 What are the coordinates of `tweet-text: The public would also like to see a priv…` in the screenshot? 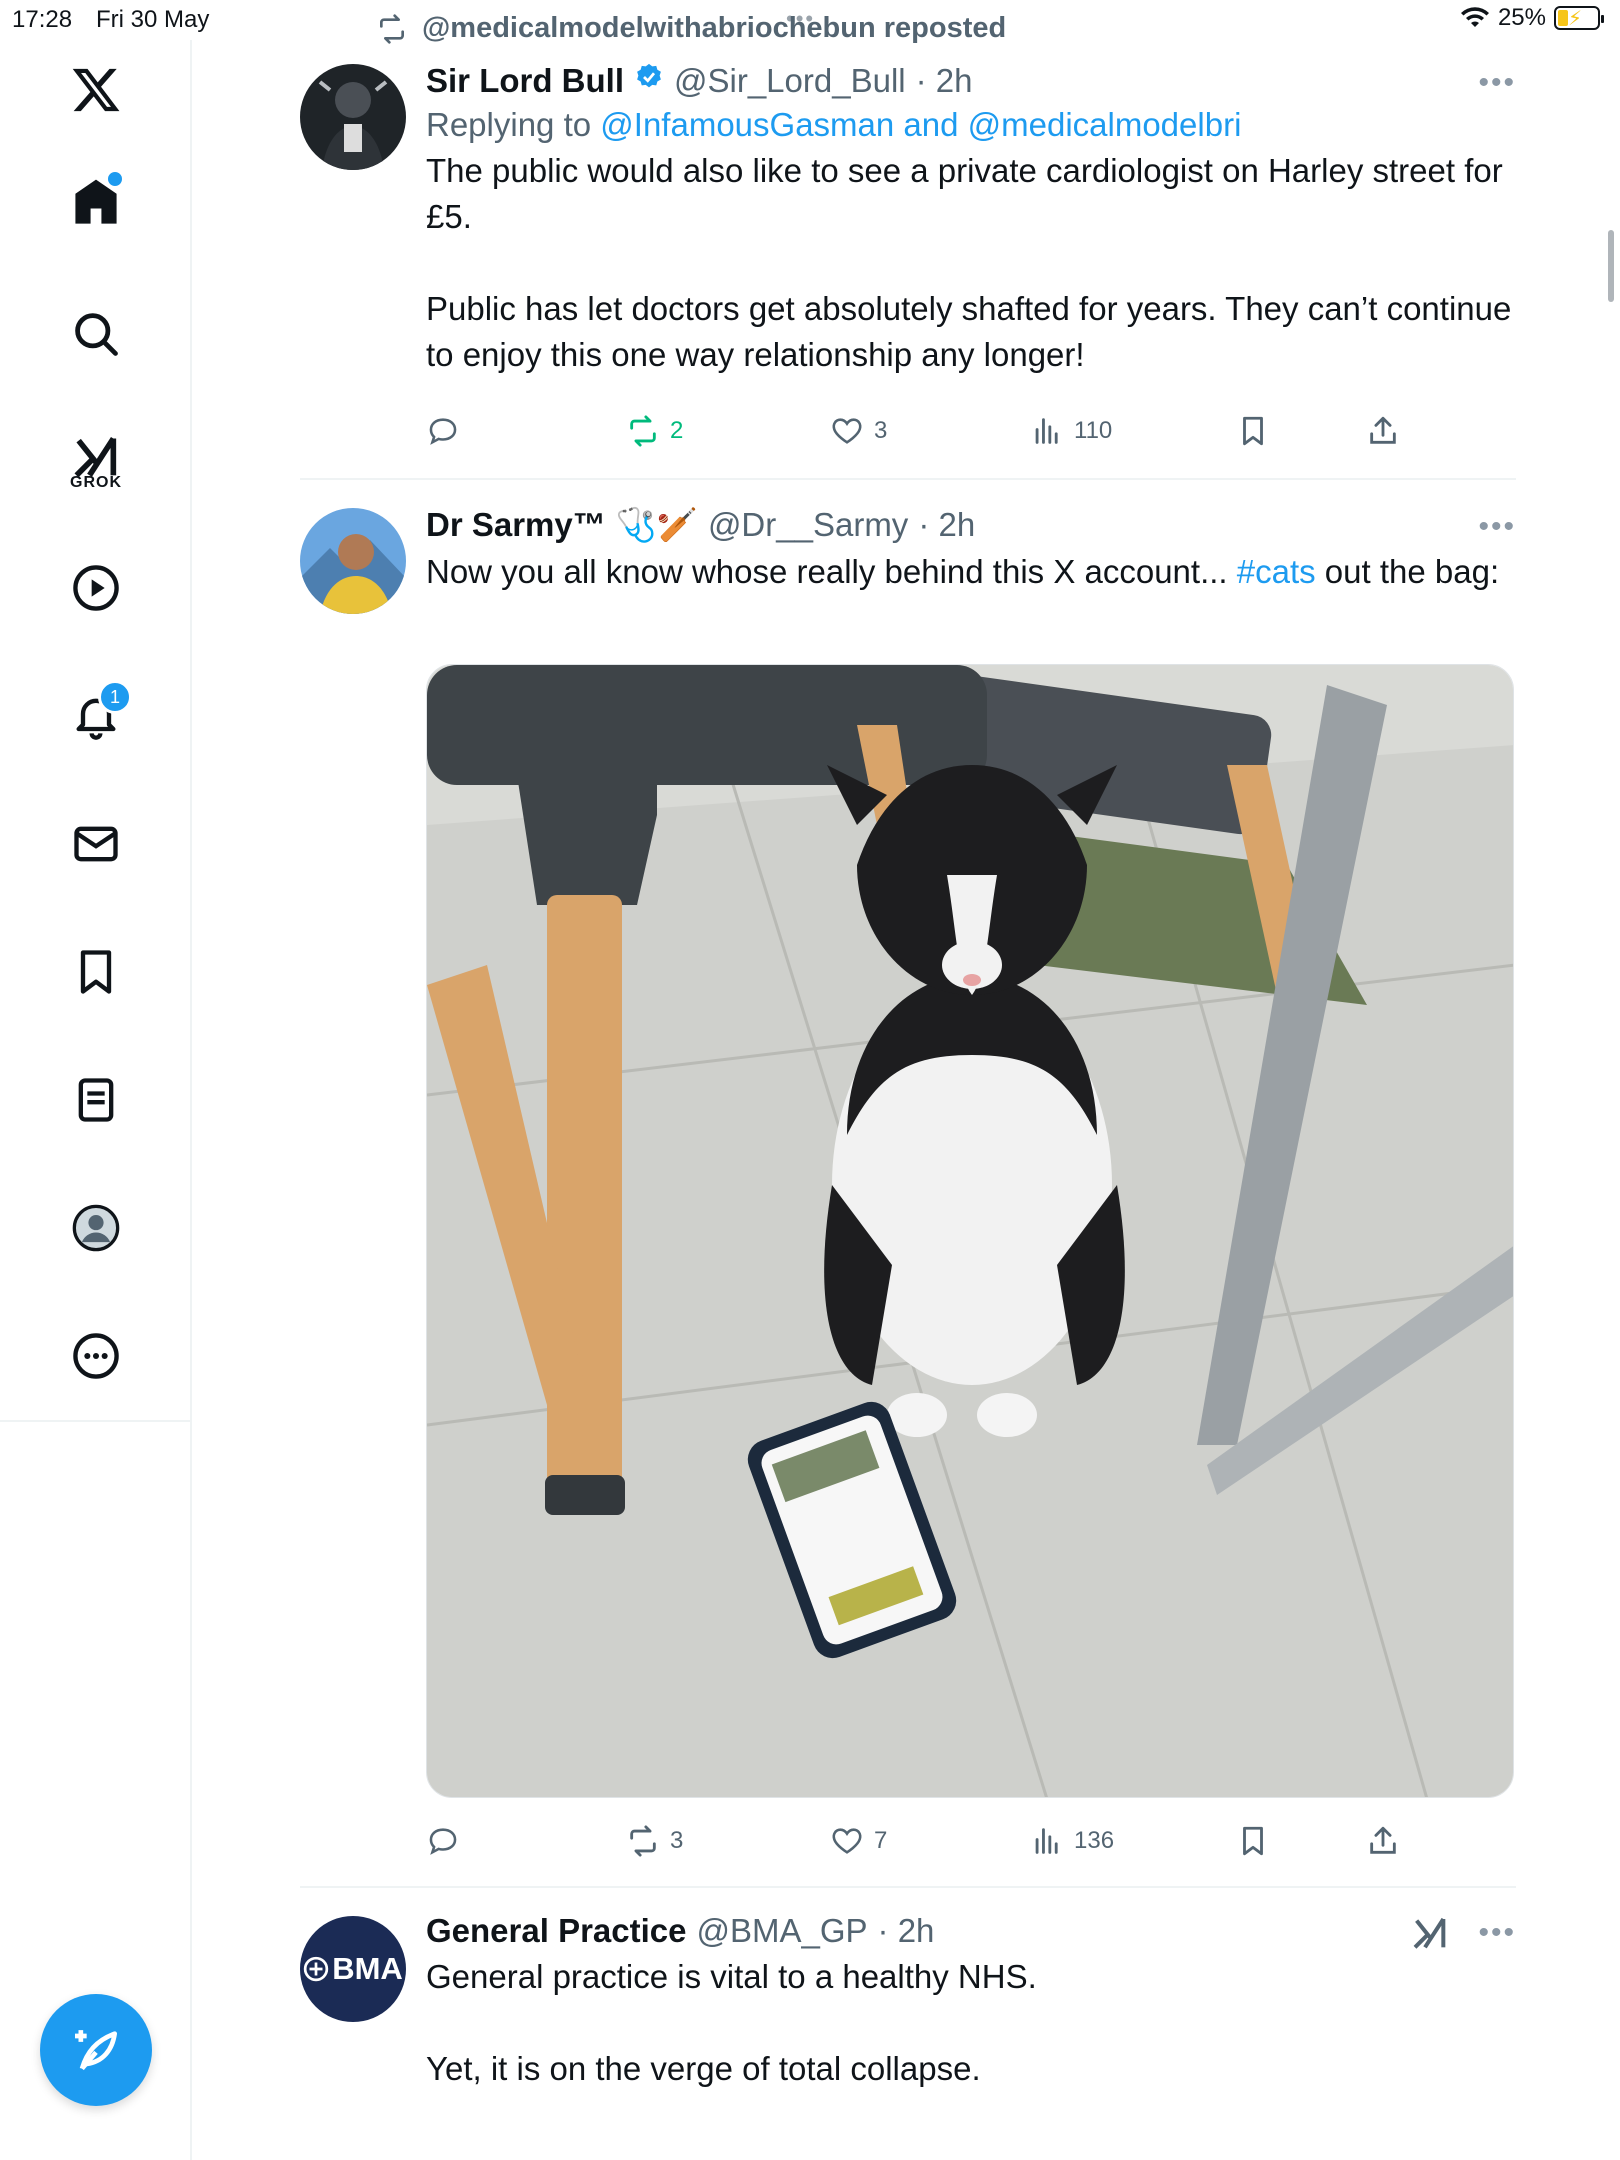 It's located at (969, 262).